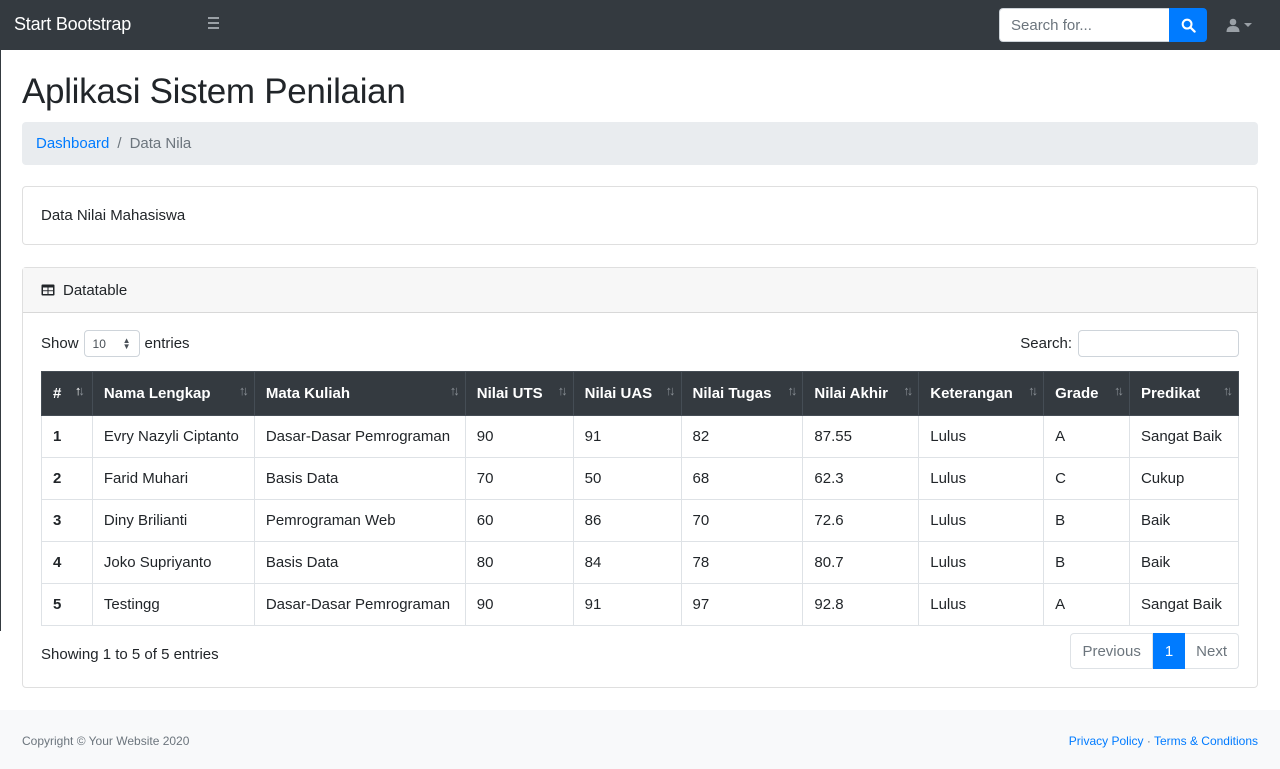 The image size is (1280, 769). Describe the element at coordinates (640, 290) in the screenshot. I see `datatable-card-header: Datatable` at that location.